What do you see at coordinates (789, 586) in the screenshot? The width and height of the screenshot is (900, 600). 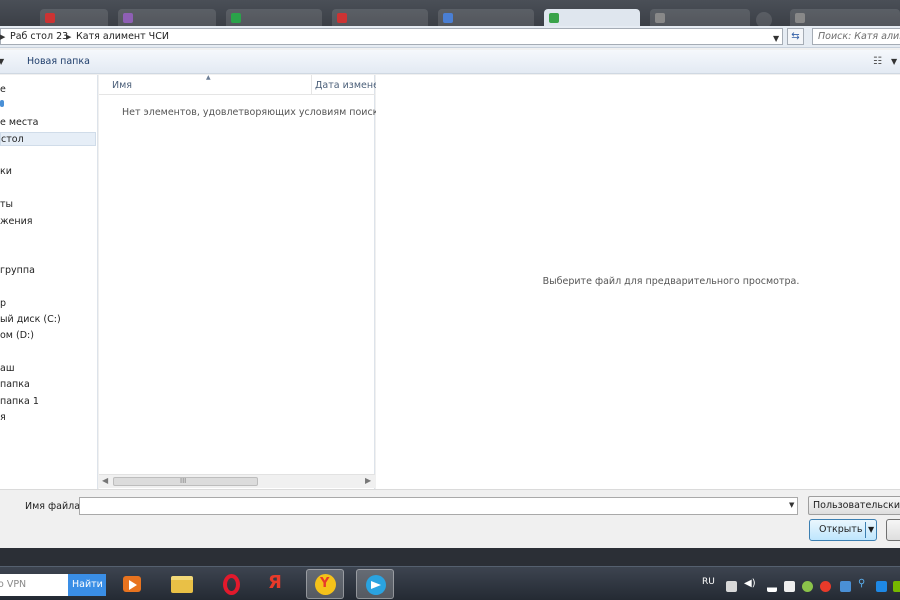 I see `network-icon` at bounding box center [789, 586].